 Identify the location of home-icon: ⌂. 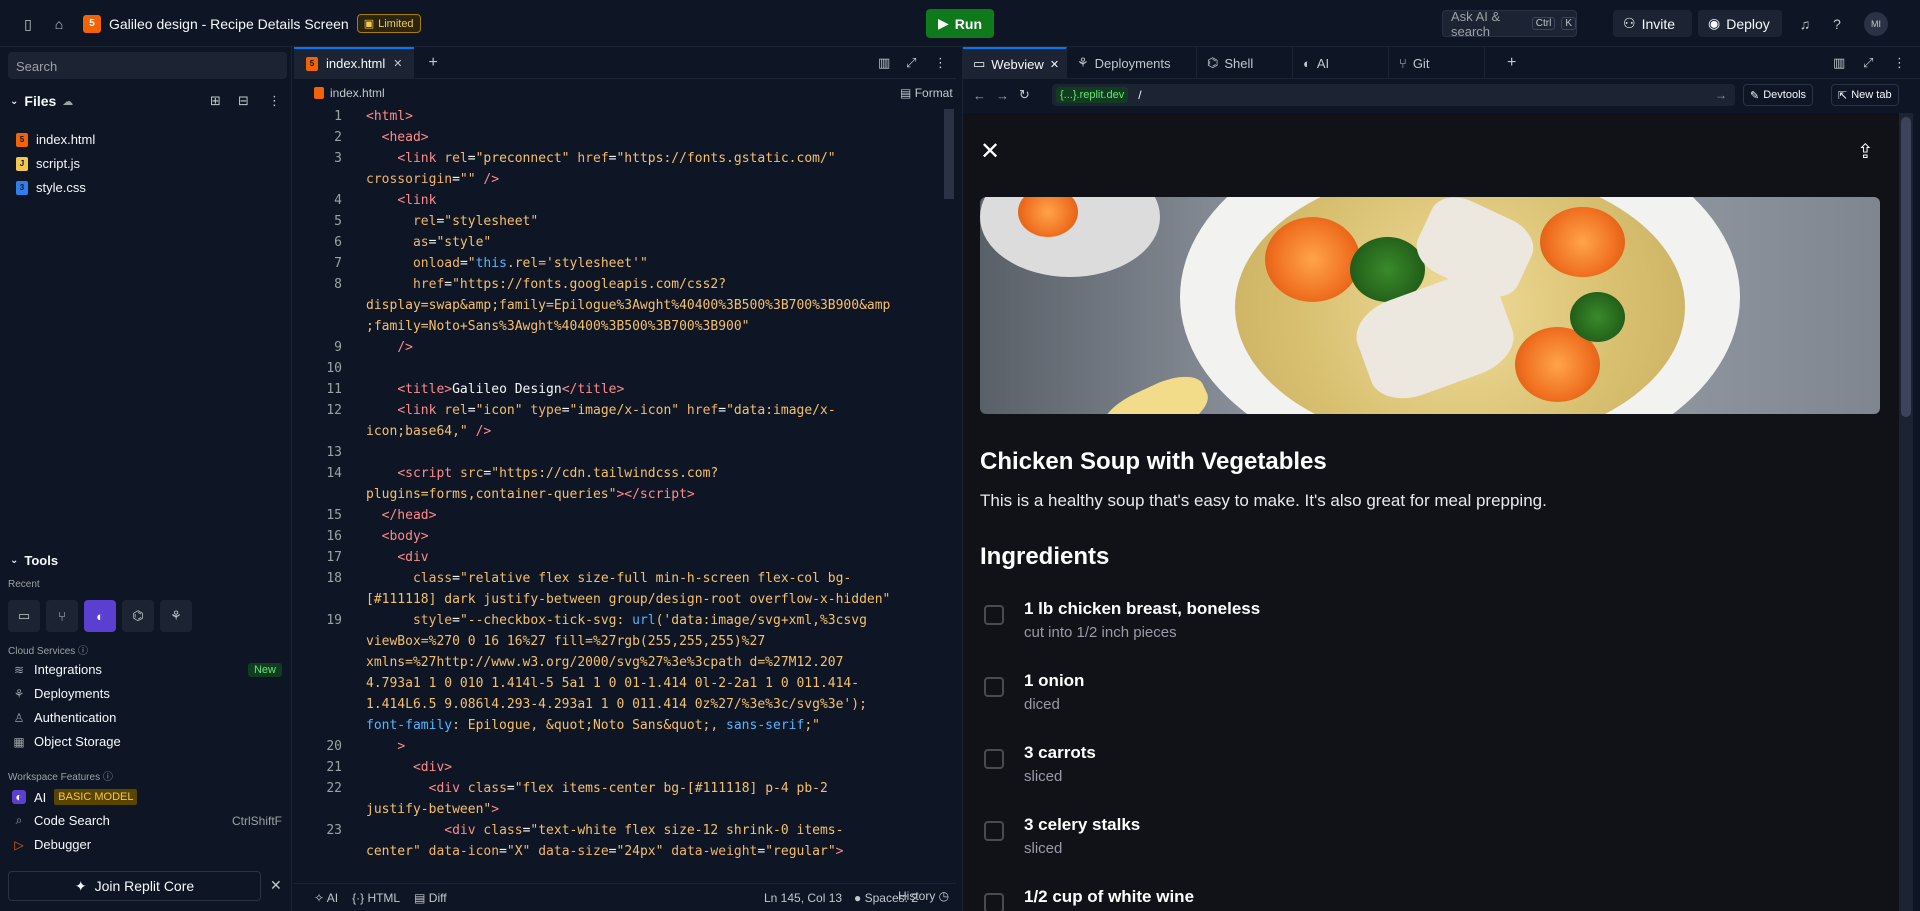
(59, 24).